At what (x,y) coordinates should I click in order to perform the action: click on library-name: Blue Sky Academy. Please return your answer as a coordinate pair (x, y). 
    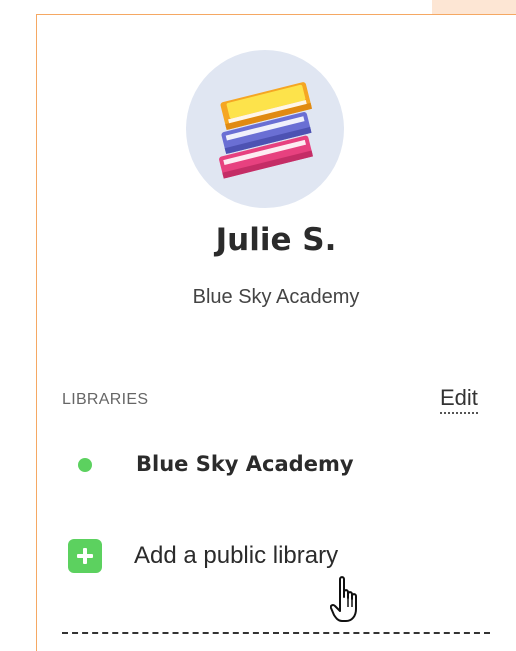
    Looking at the image, I should click on (245, 464).